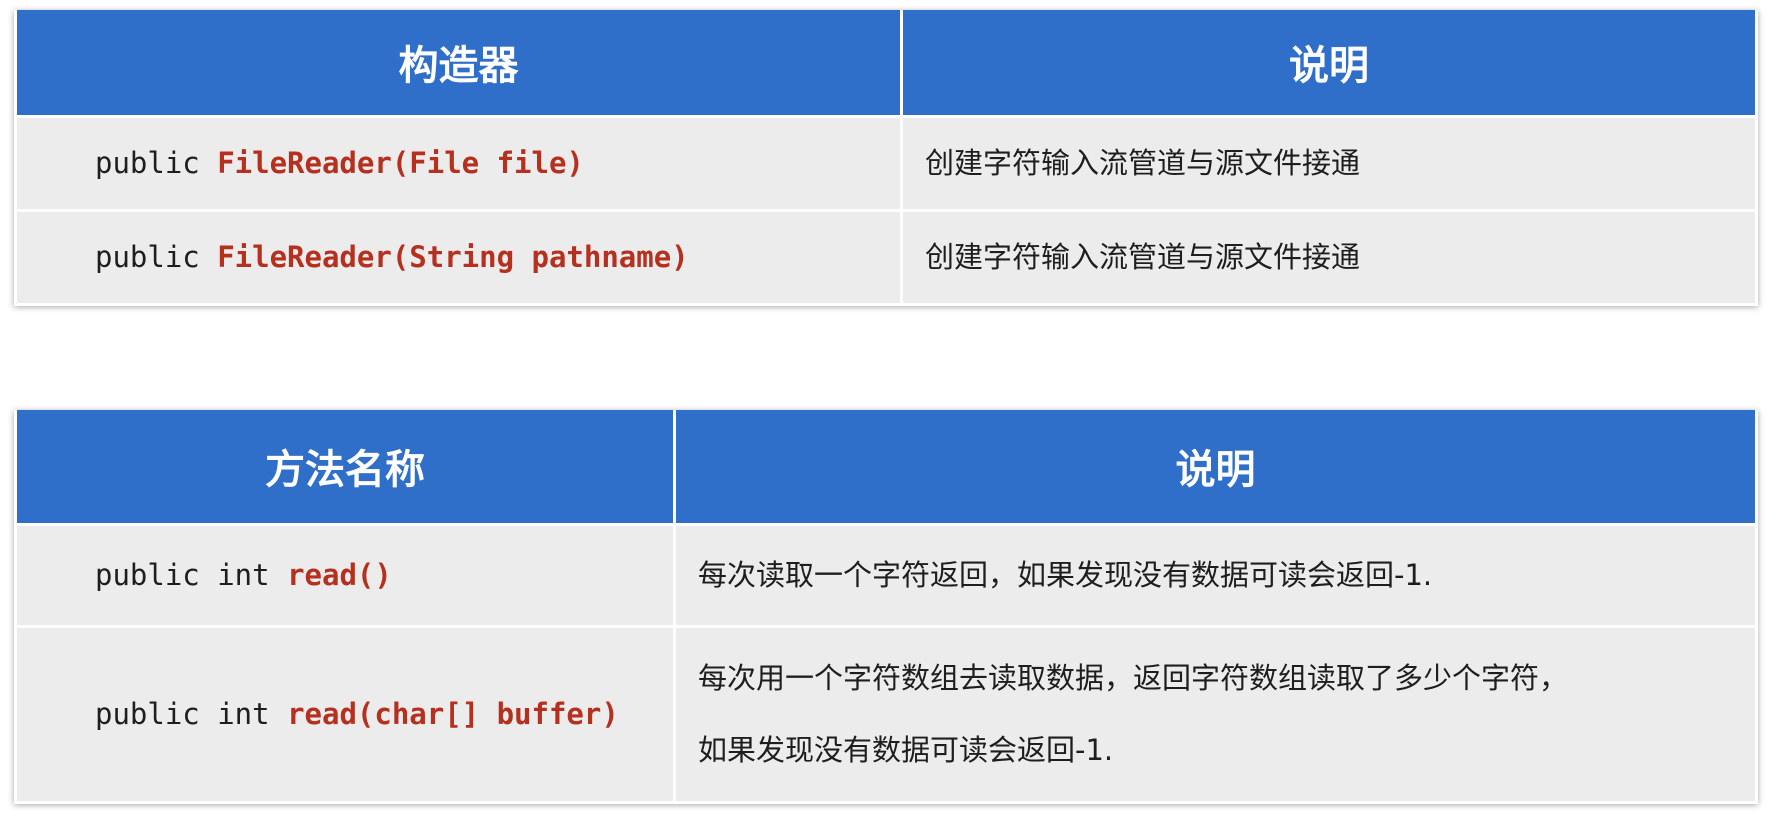 Image resolution: width=1778 pixels, height=820 pixels. Describe the element at coordinates (458, 64) in the screenshot. I see `constructor-header: 构造器` at that location.